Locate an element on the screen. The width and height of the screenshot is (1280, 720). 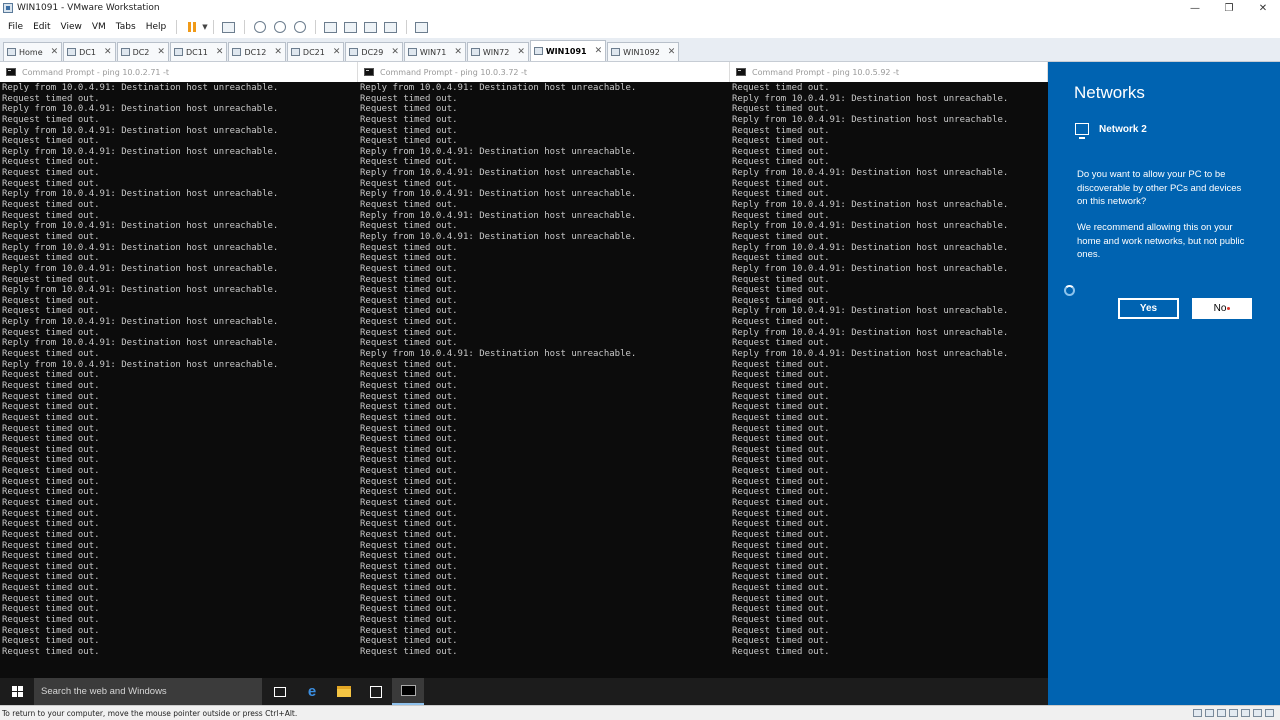
yes-button: Yes is located at coordinates (1148, 308).